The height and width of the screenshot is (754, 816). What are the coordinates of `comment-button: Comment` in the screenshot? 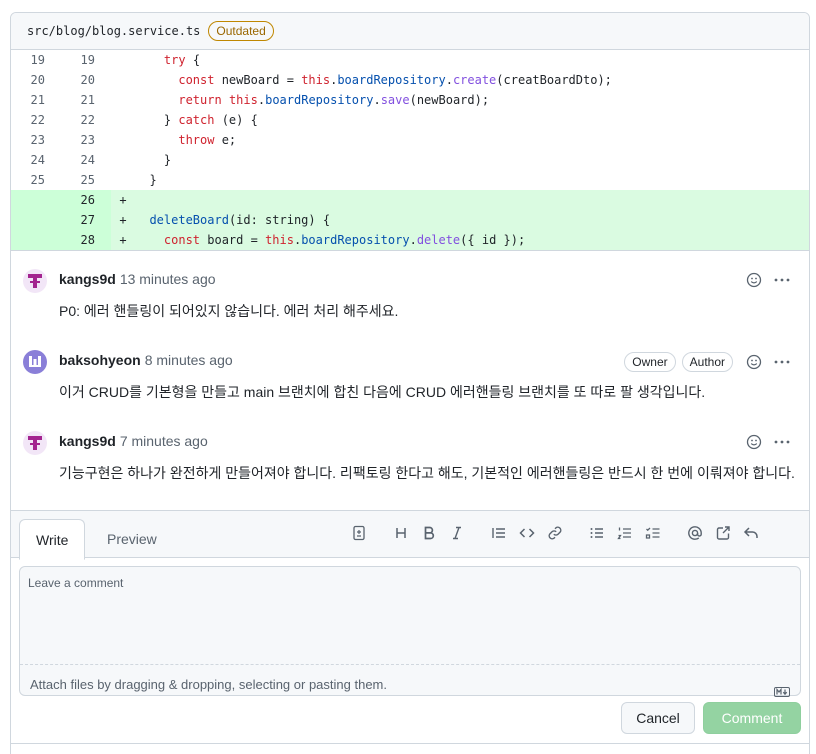 It's located at (752, 718).